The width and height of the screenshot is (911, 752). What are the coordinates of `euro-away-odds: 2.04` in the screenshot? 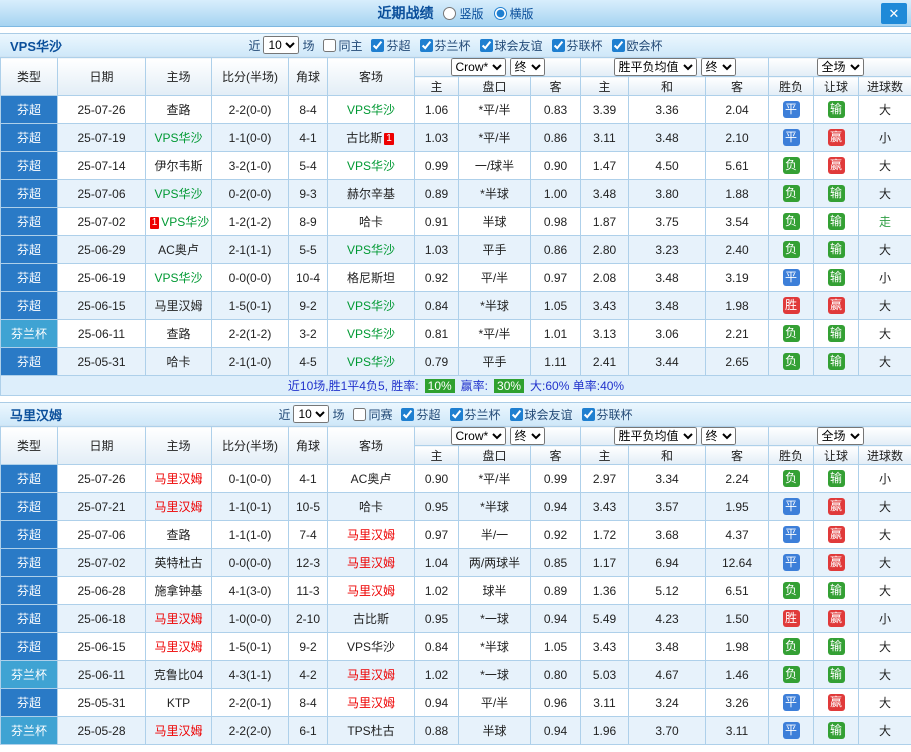 It's located at (737, 109).